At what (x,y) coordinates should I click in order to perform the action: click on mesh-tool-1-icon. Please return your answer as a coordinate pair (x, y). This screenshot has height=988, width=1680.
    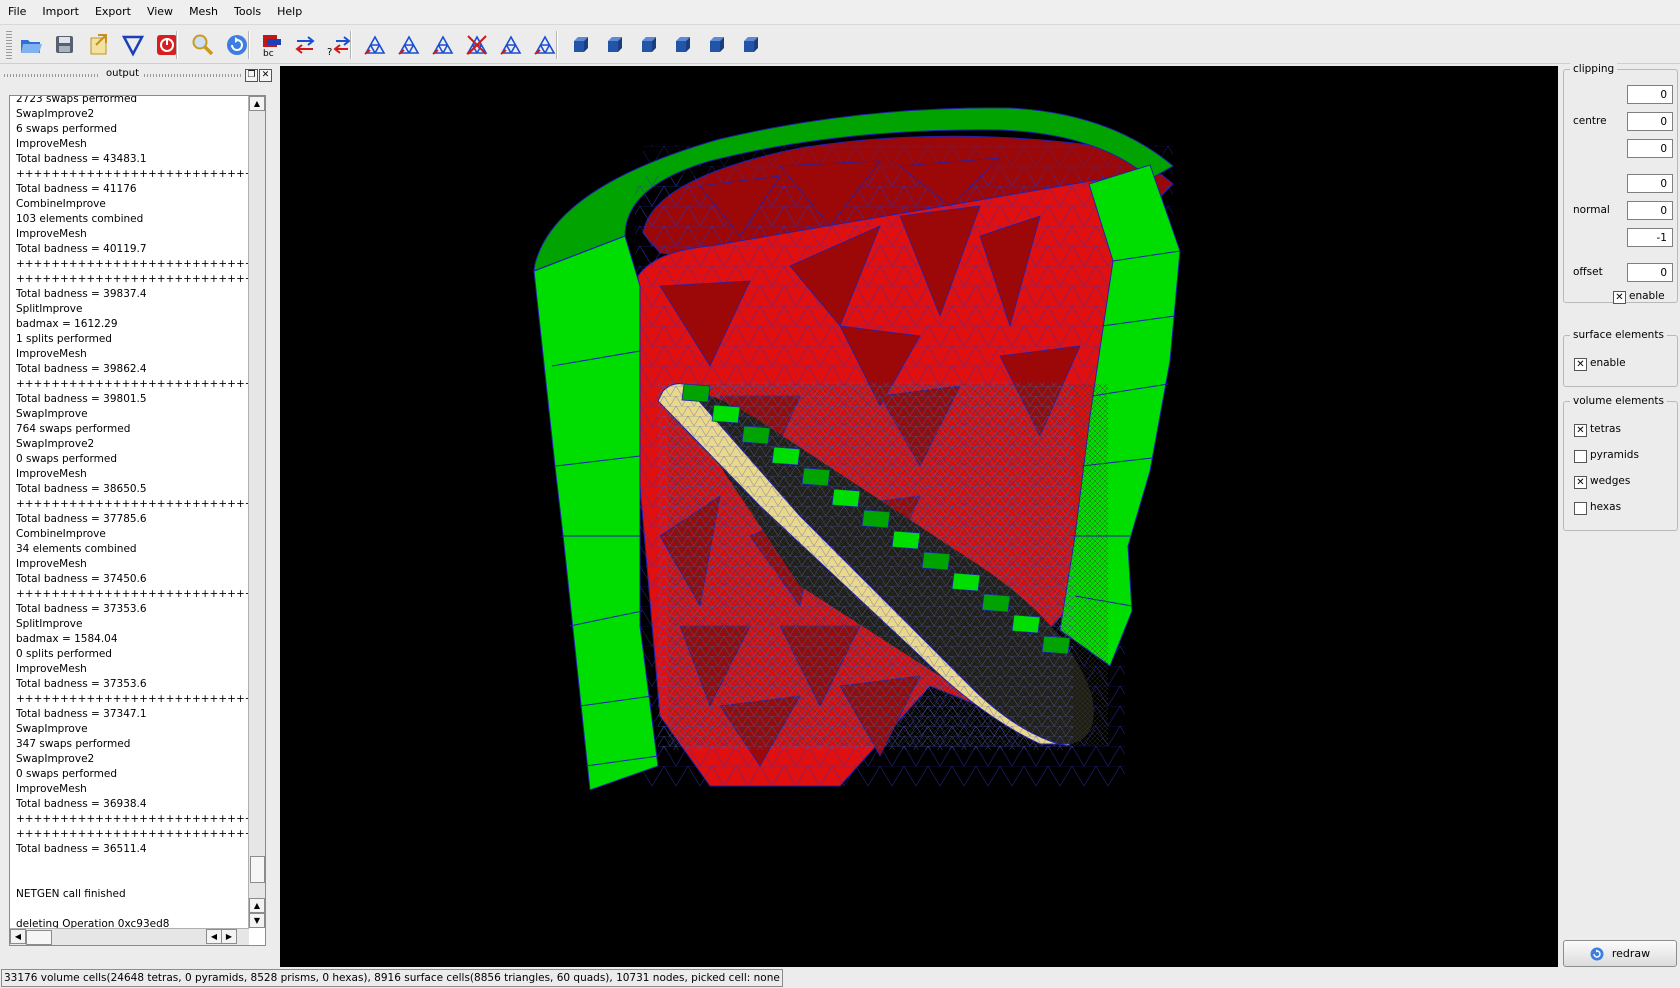
    Looking at the image, I should click on (375, 45).